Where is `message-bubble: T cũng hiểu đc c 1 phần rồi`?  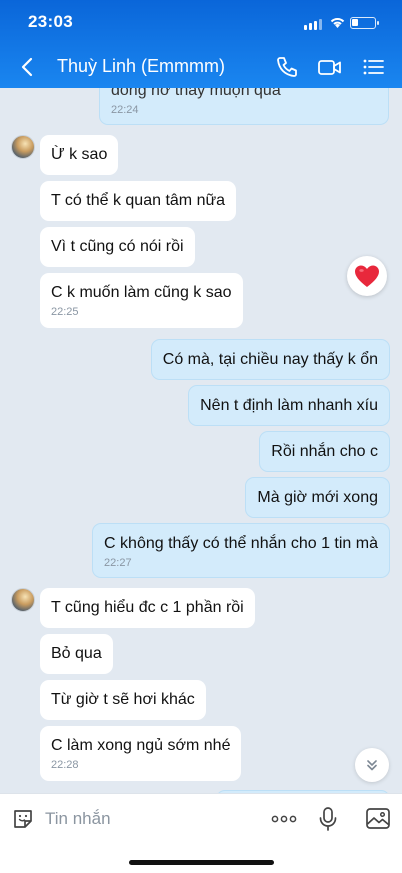 message-bubble: T cũng hiểu đc c 1 phần rồi is located at coordinates (147, 608).